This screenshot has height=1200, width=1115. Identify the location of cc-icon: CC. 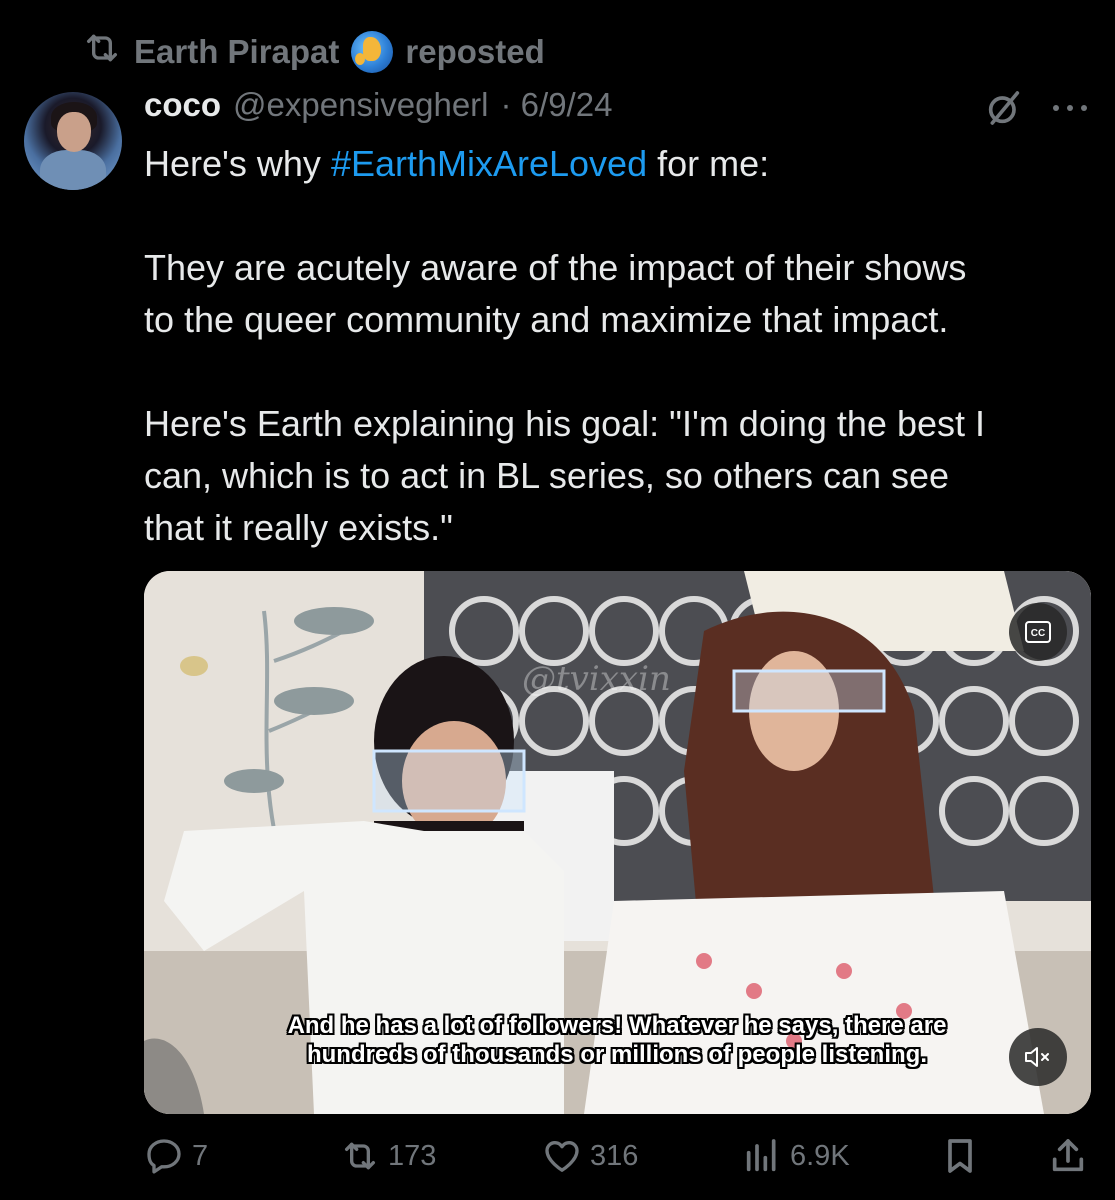
(1038, 632).